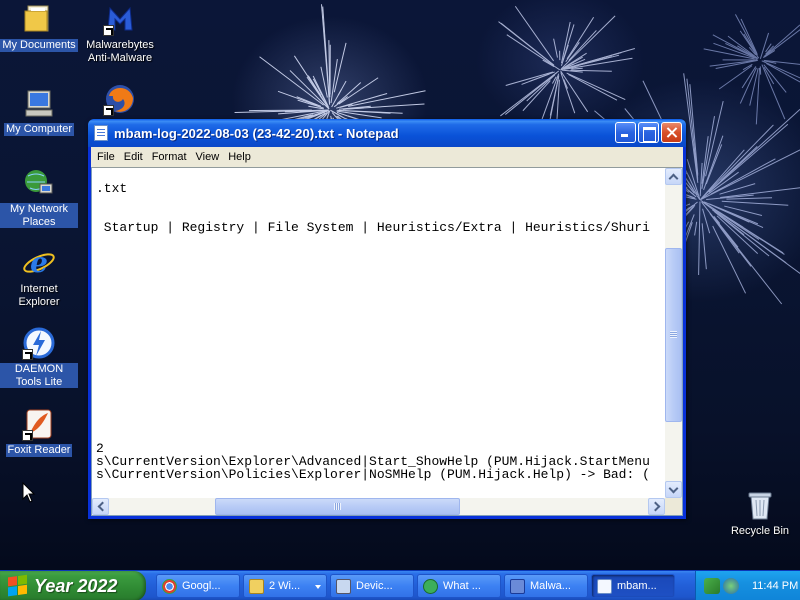  I want to click on vertical-scroll-thumb, so click(673, 335).